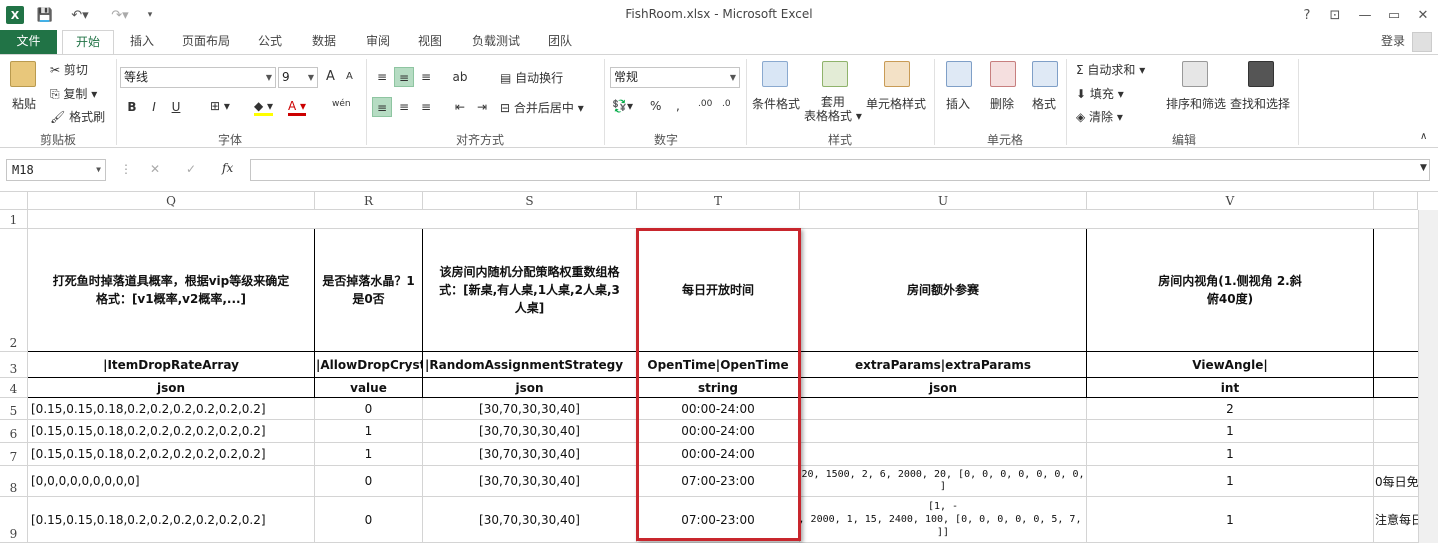  What do you see at coordinates (1002, 103) in the screenshot?
I see `delete-cells-button: 删除` at bounding box center [1002, 103].